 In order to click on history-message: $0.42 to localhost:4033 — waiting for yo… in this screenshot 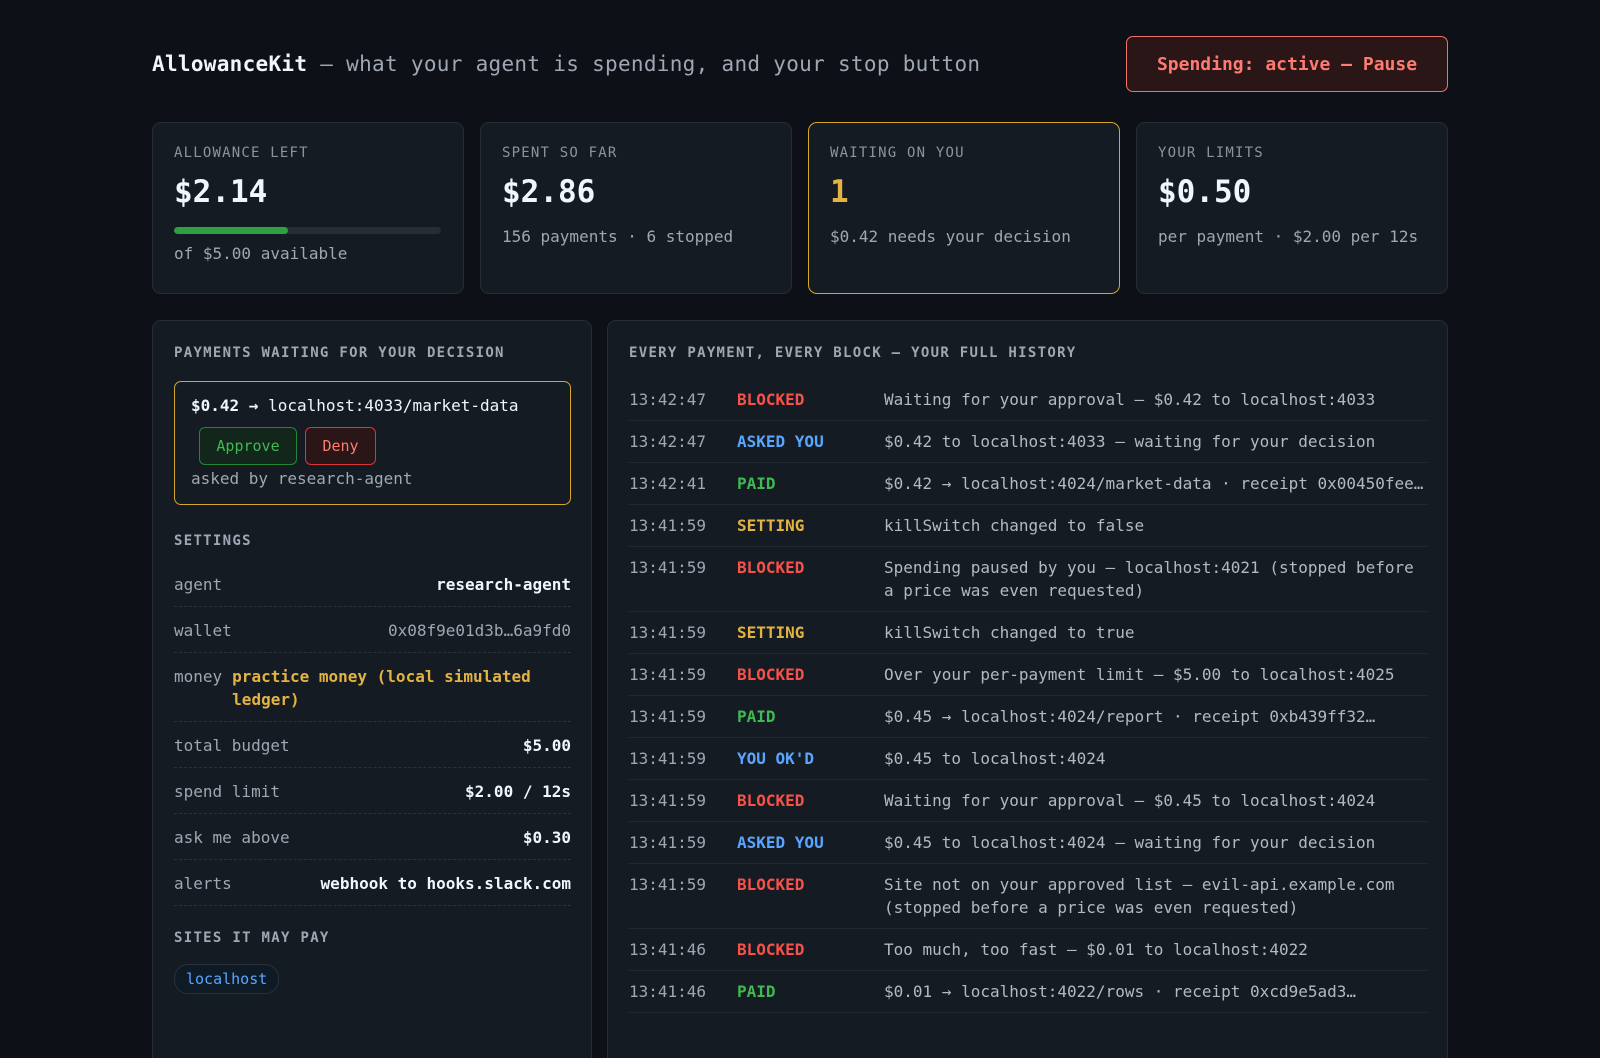, I will do `click(1130, 441)`.